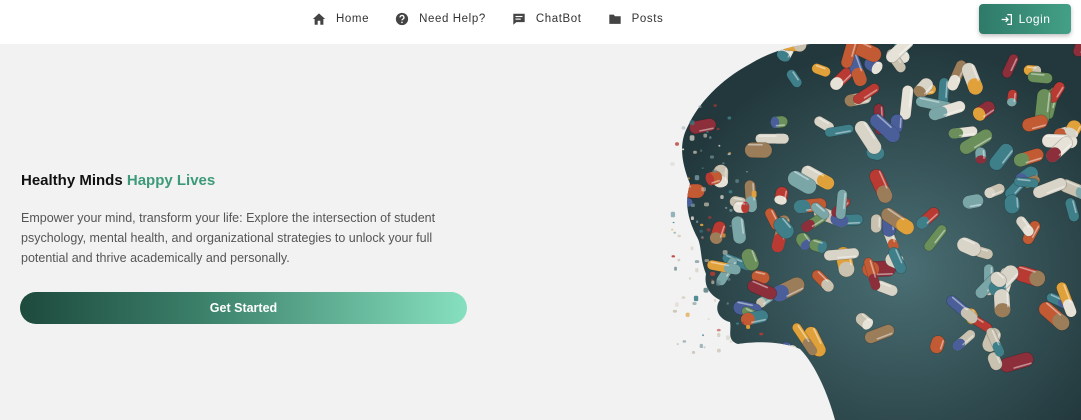  What do you see at coordinates (1006, 19) in the screenshot?
I see `login-icon` at bounding box center [1006, 19].